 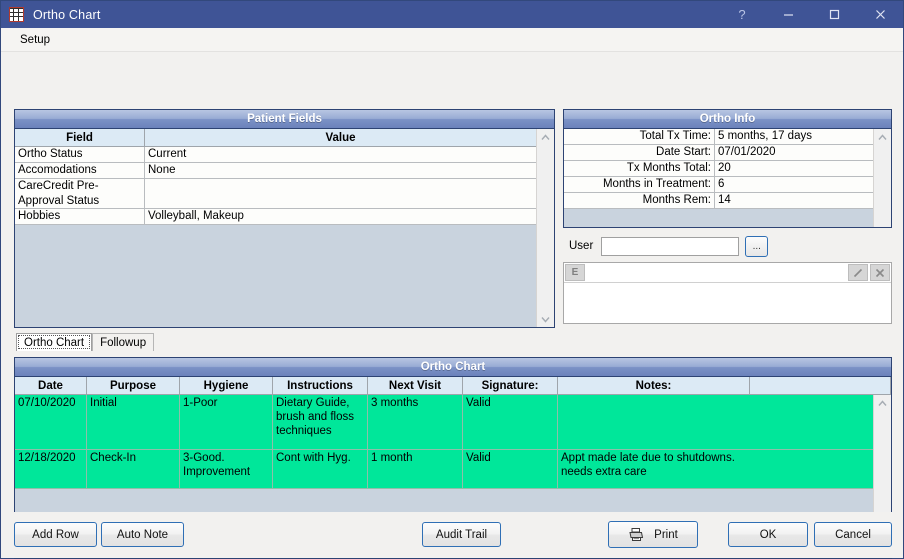 I want to click on table-row: Ortho Status Current, so click(x=275, y=155).